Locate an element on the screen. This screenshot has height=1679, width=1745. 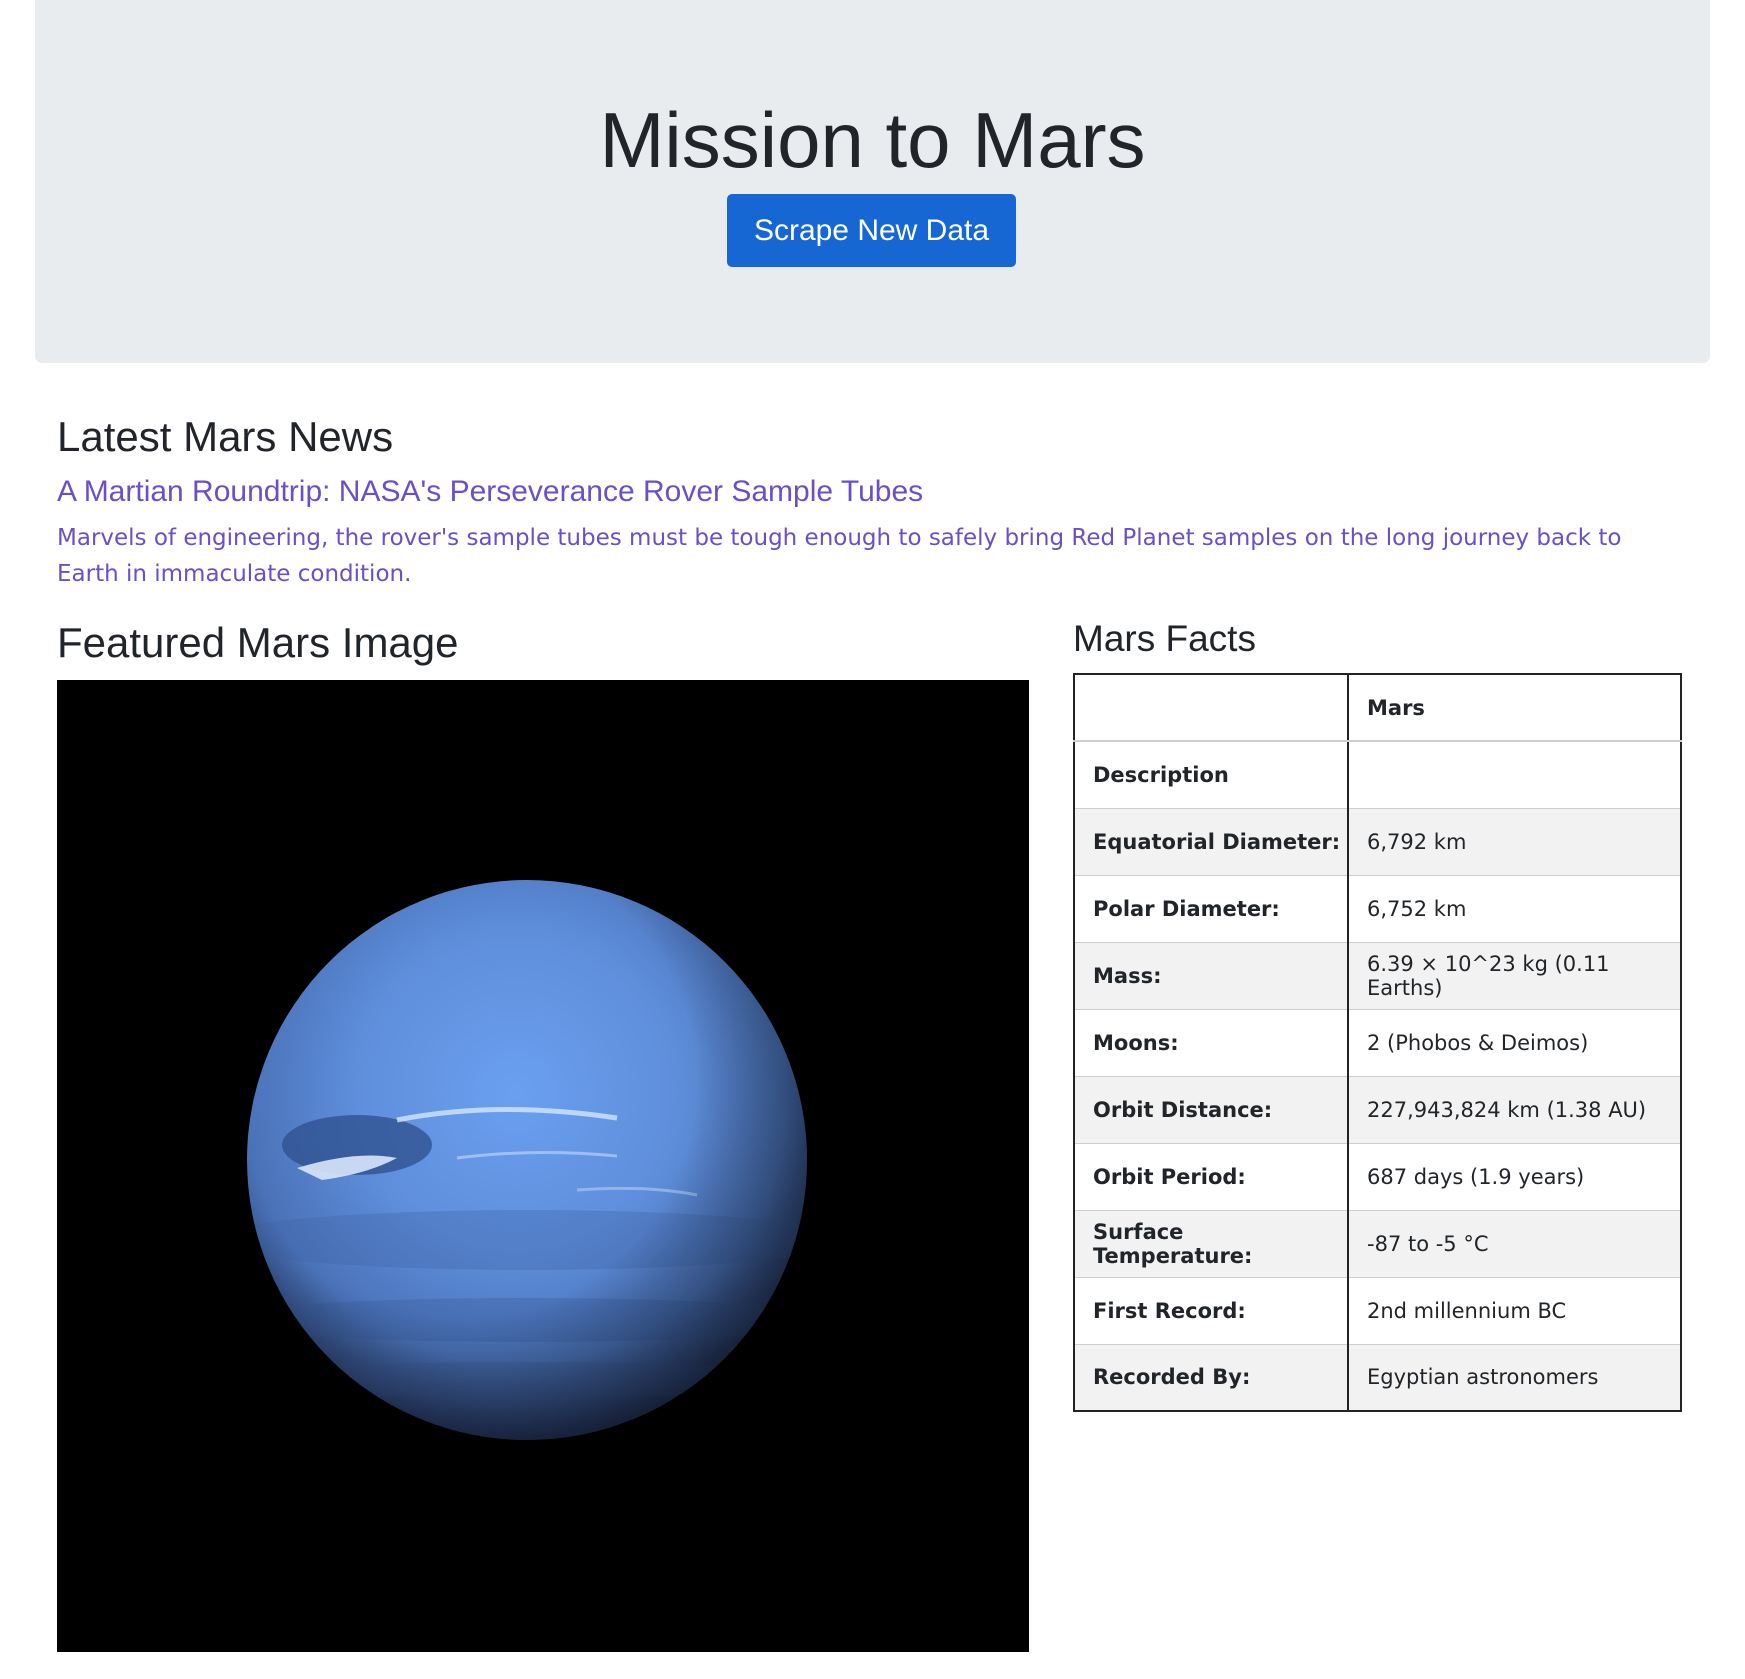
table-row: Orbit Period: 687 days (1.9 years) is located at coordinates (1377, 1177).